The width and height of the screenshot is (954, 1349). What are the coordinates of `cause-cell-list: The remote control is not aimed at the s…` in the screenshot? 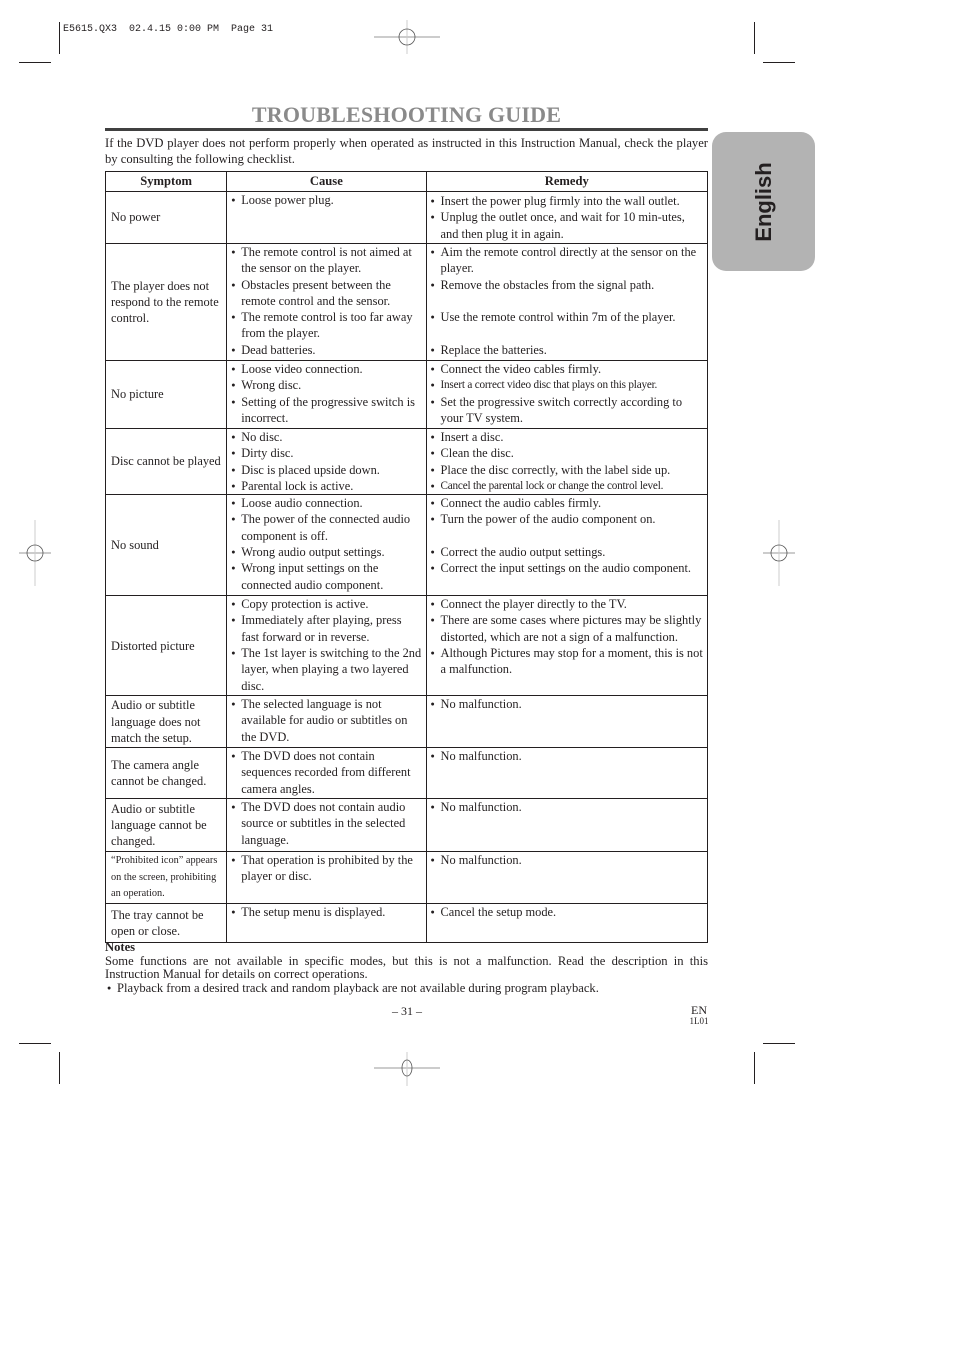 It's located at (326, 301).